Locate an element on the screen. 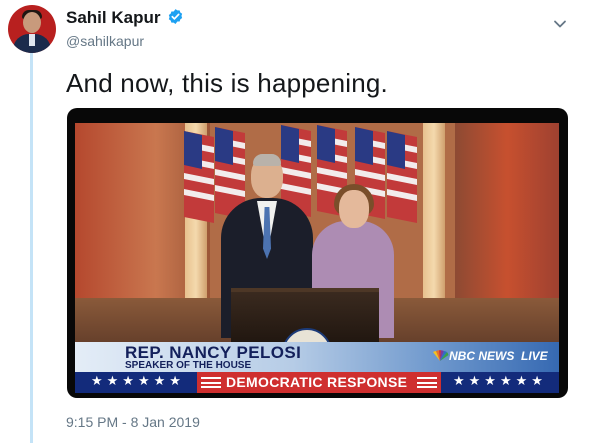 The height and width of the screenshot is (443, 599). user-handle: @sahilkapur is located at coordinates (105, 41).